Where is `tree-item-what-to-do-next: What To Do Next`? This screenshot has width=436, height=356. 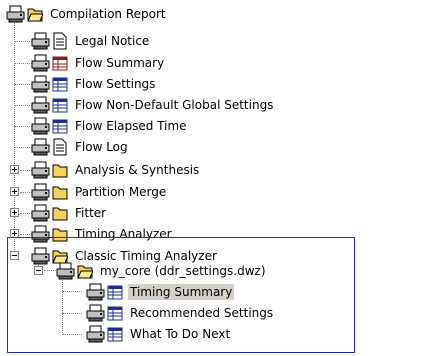 tree-item-what-to-do-next: What To Do Next is located at coordinates (218, 334).